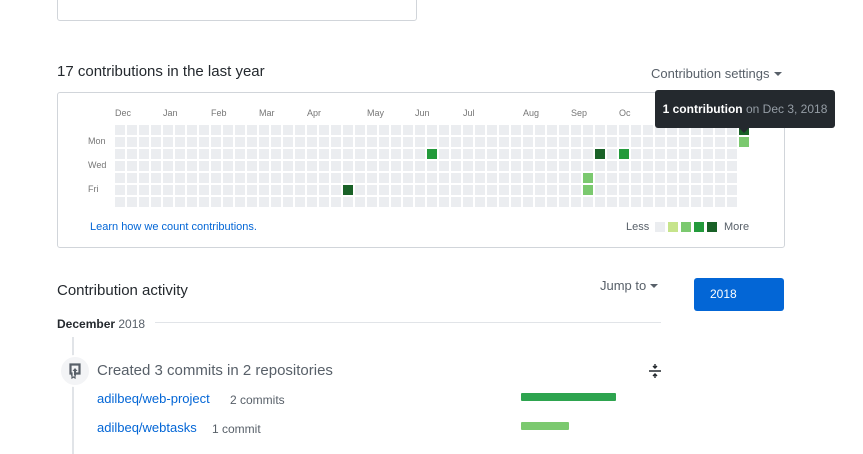 The width and height of the screenshot is (863, 454). I want to click on year-2018-button: 2018, so click(739, 294).